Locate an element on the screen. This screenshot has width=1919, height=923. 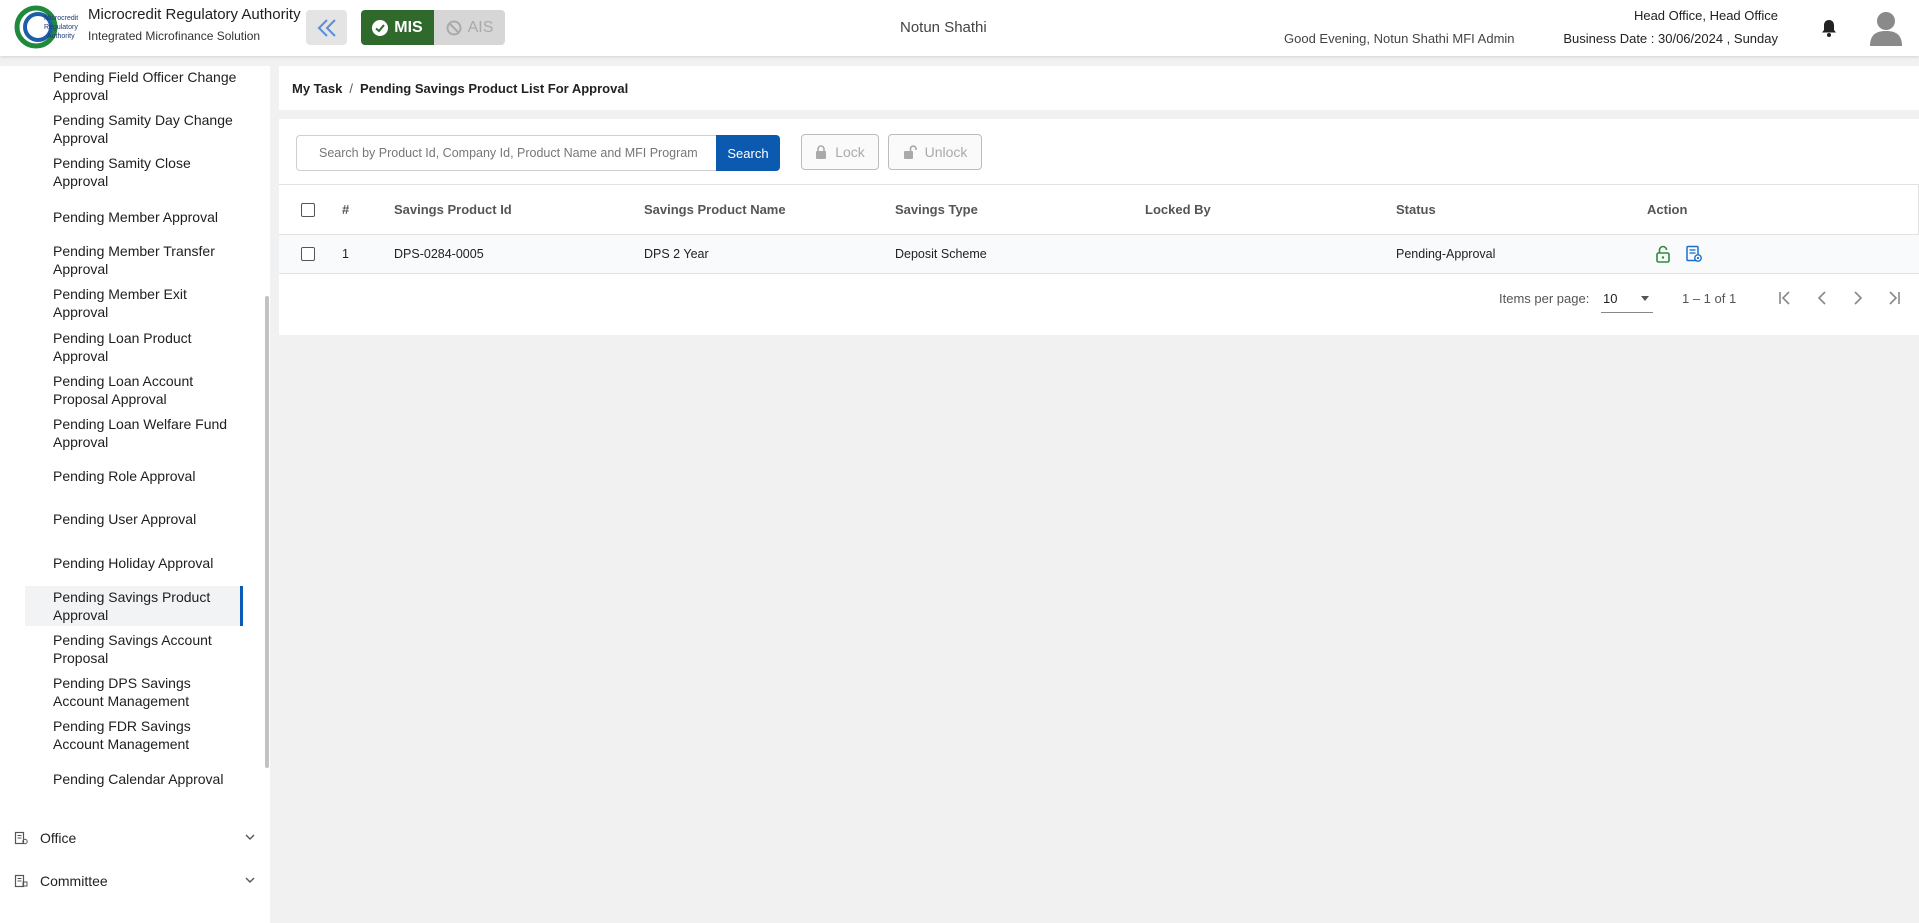
collapse-sidebar-button is located at coordinates (326, 27).